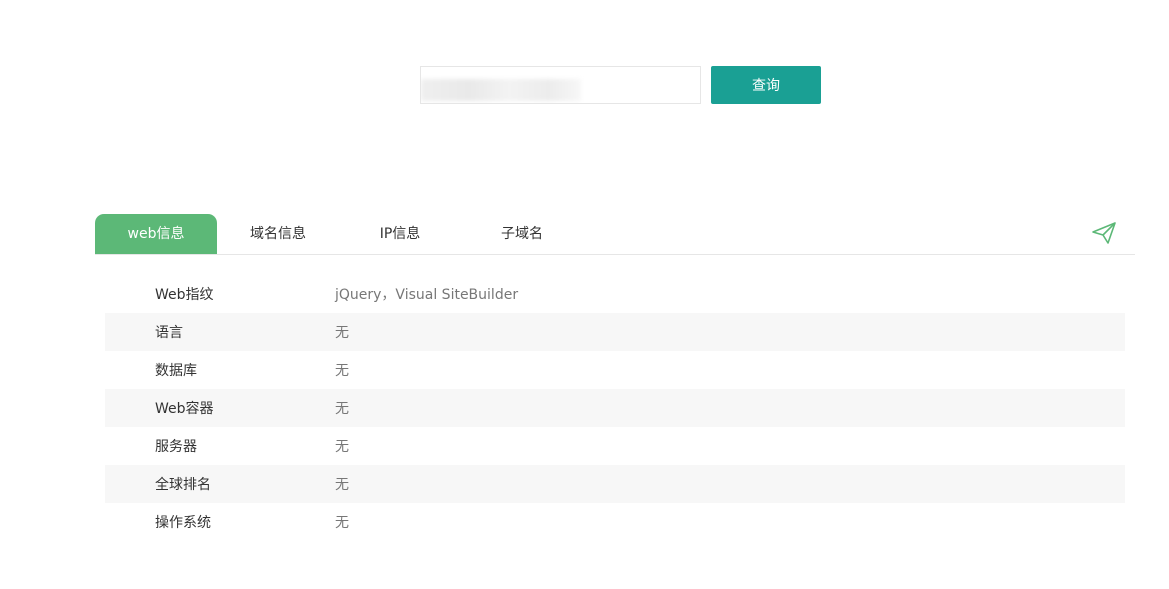  What do you see at coordinates (176, 447) in the screenshot?
I see `row-key: 服务器` at bounding box center [176, 447].